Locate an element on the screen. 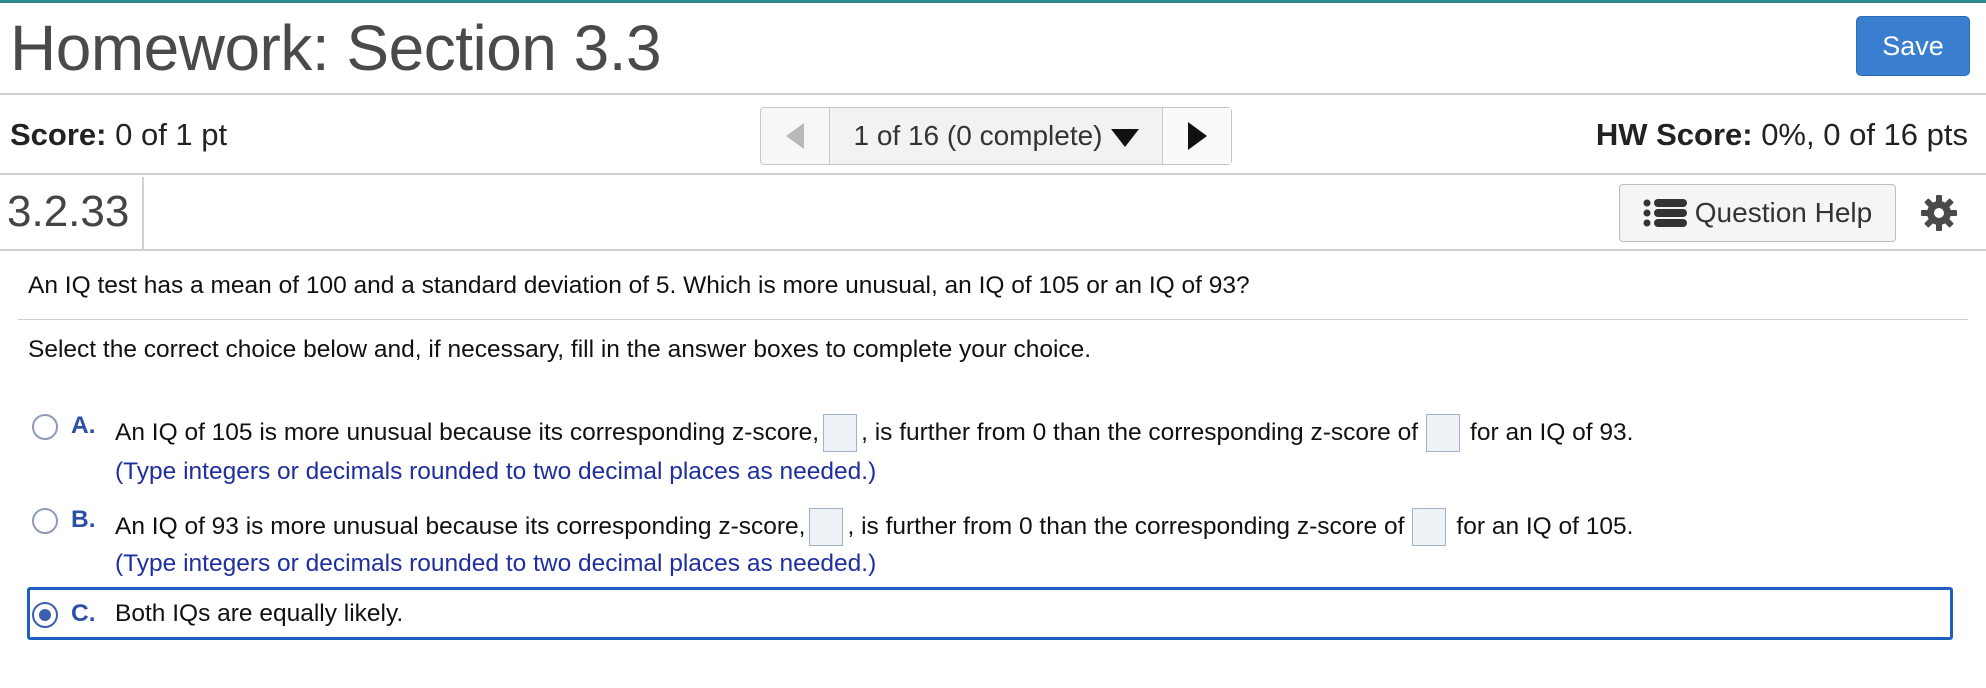  page-header: Homework: Section 3.3 Save is located at coordinates (993, 49).